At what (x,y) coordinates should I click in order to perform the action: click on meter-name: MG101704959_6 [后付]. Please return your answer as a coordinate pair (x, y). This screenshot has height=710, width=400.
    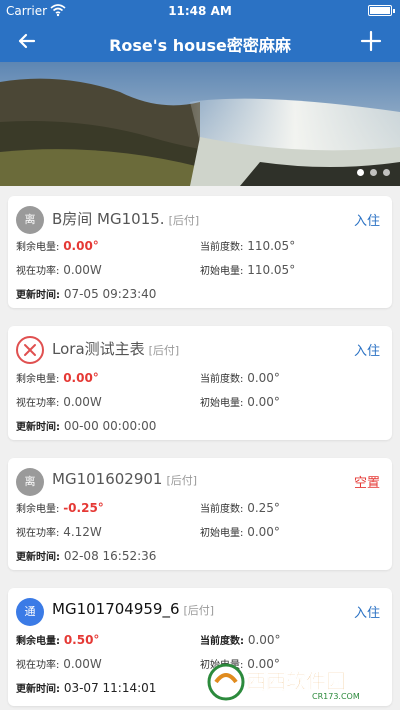
    Looking at the image, I should click on (133, 609).